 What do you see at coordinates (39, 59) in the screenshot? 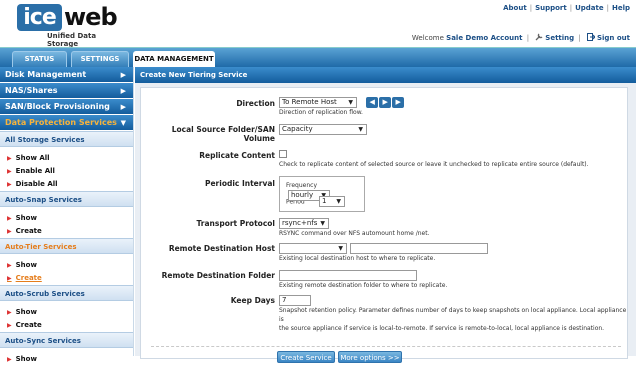
I see `tab-status: STATUS` at bounding box center [39, 59].